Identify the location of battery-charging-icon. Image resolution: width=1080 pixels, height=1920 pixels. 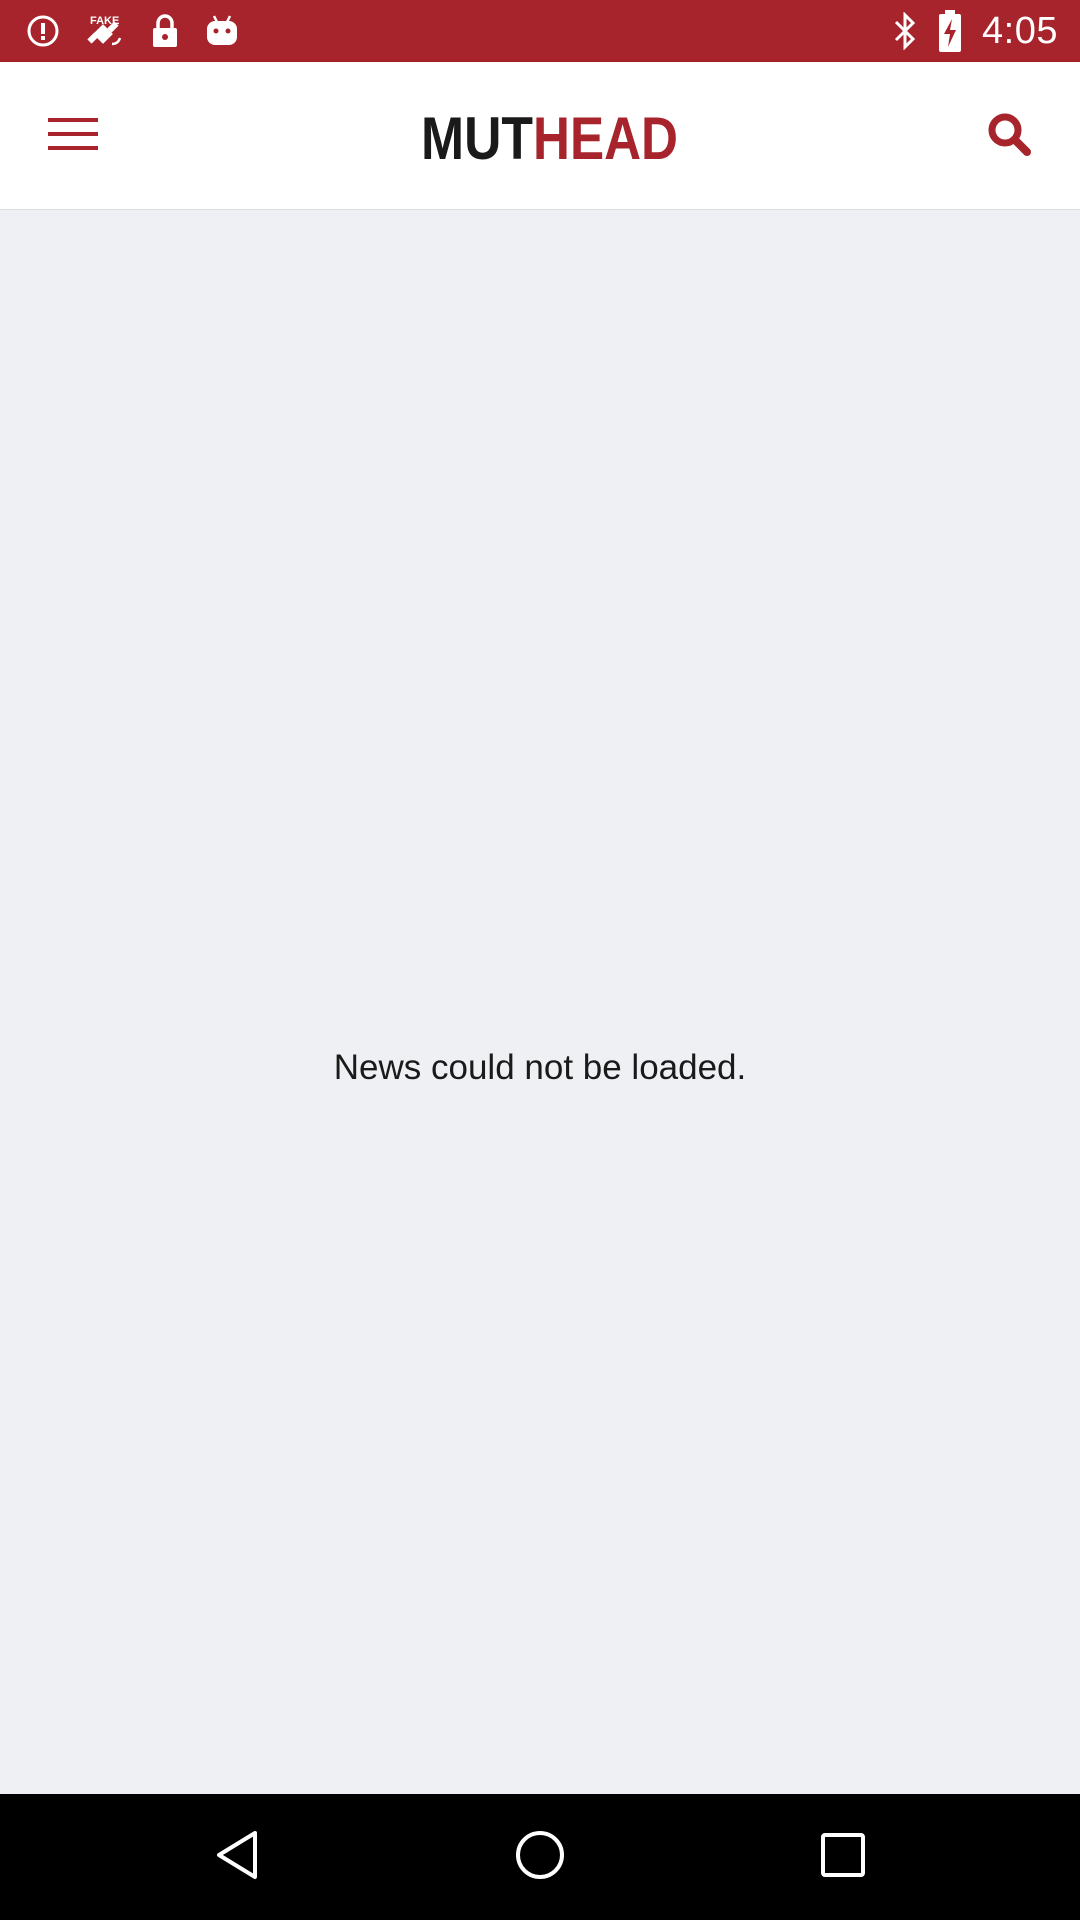
(950, 31).